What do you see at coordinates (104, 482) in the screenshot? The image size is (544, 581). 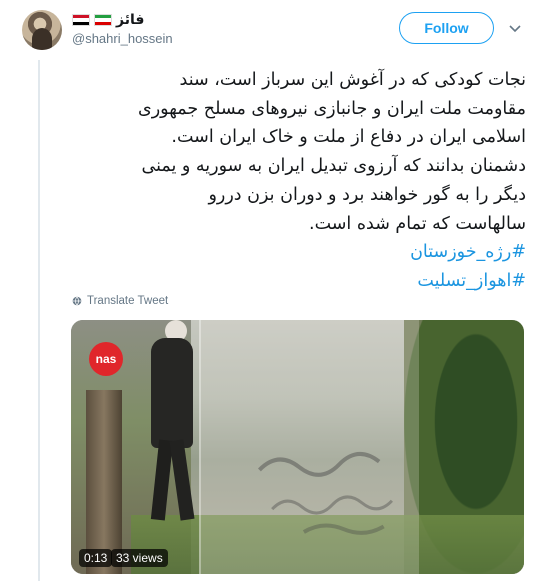 I see `tree-trunk` at bounding box center [104, 482].